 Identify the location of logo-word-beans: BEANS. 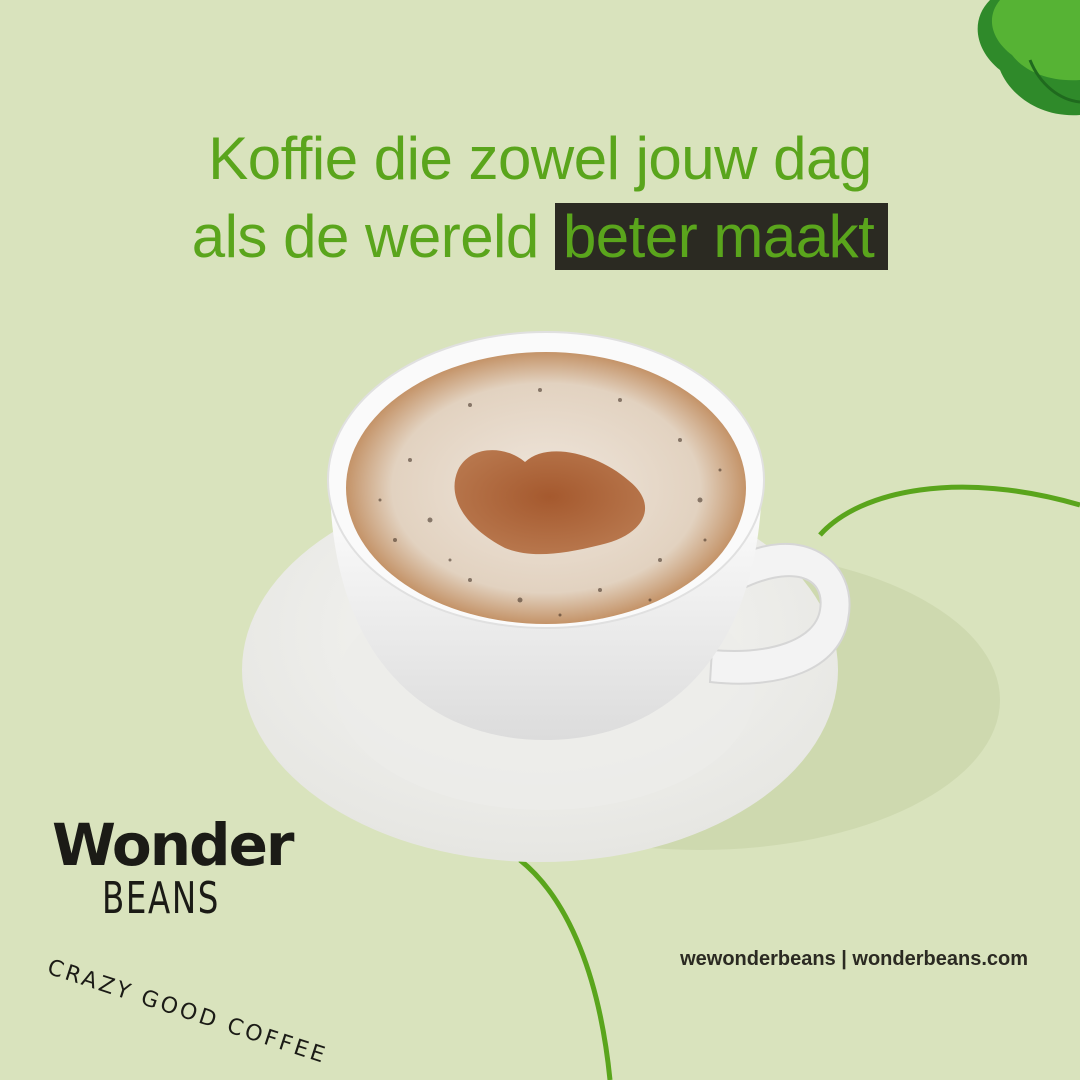
(161, 898).